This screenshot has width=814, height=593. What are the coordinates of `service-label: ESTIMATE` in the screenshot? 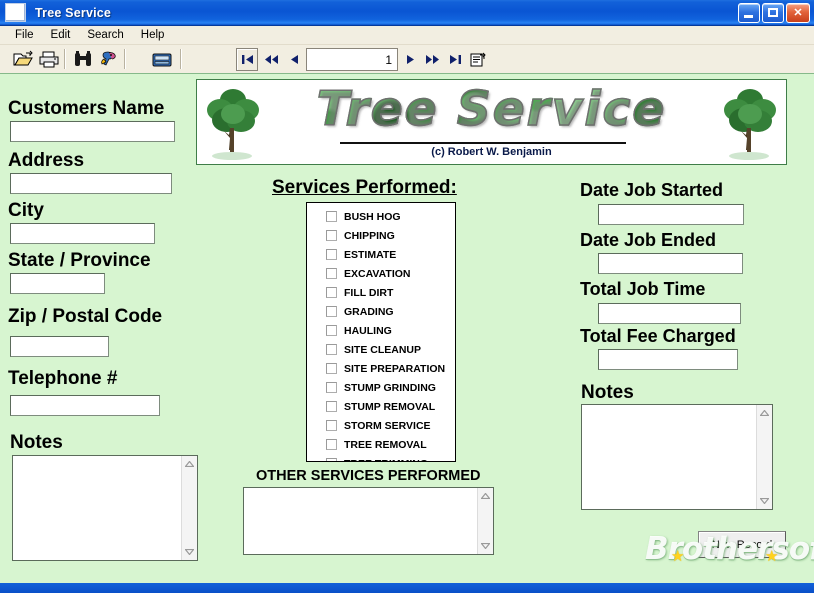 It's located at (370, 254).